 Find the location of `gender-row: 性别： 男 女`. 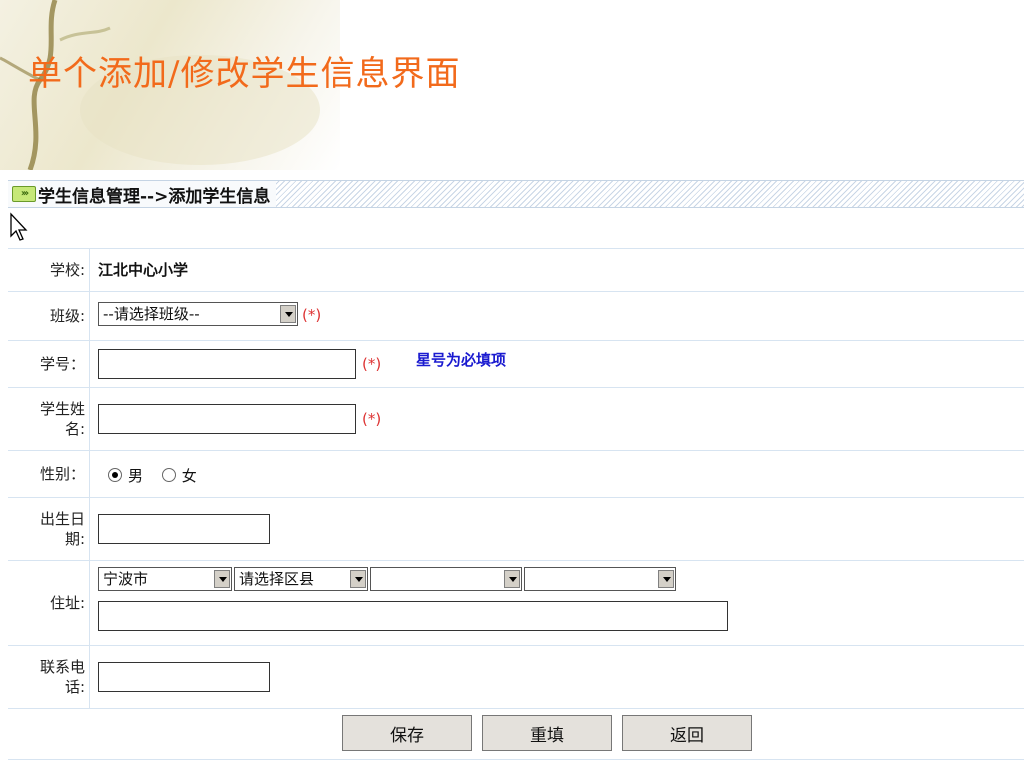

gender-row: 性别： 男 女 is located at coordinates (516, 474).